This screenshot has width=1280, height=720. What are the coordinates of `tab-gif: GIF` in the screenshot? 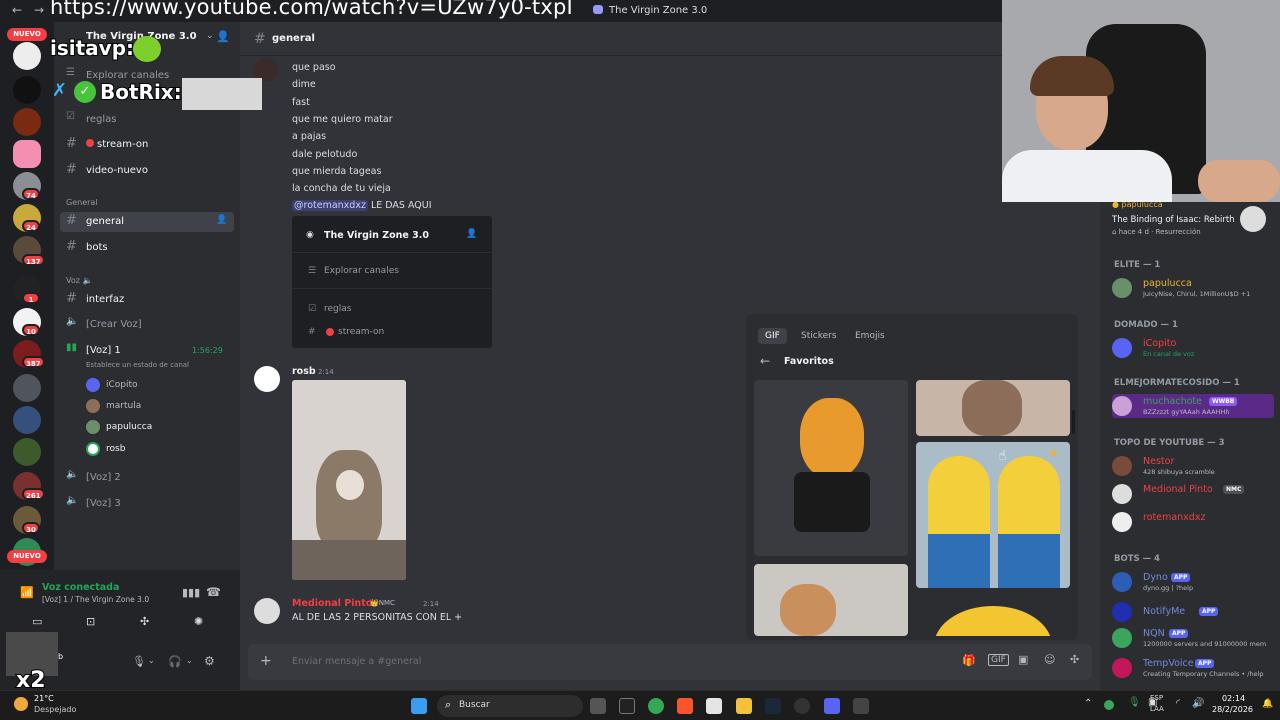 It's located at (772, 336).